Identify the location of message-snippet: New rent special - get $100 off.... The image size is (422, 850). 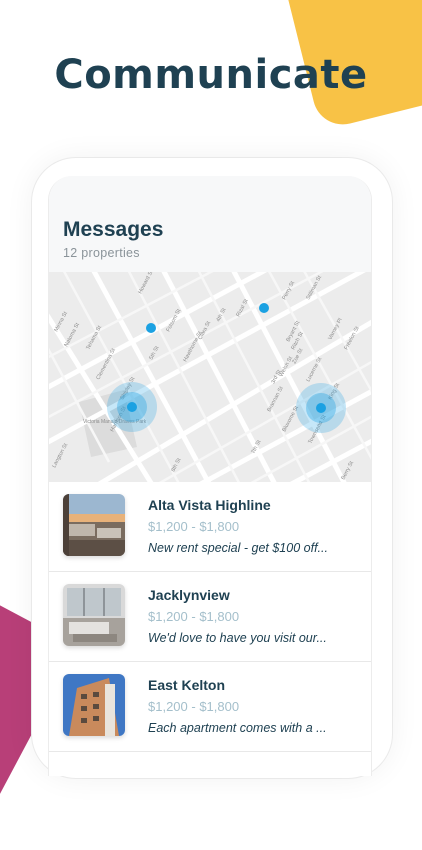
(238, 548).